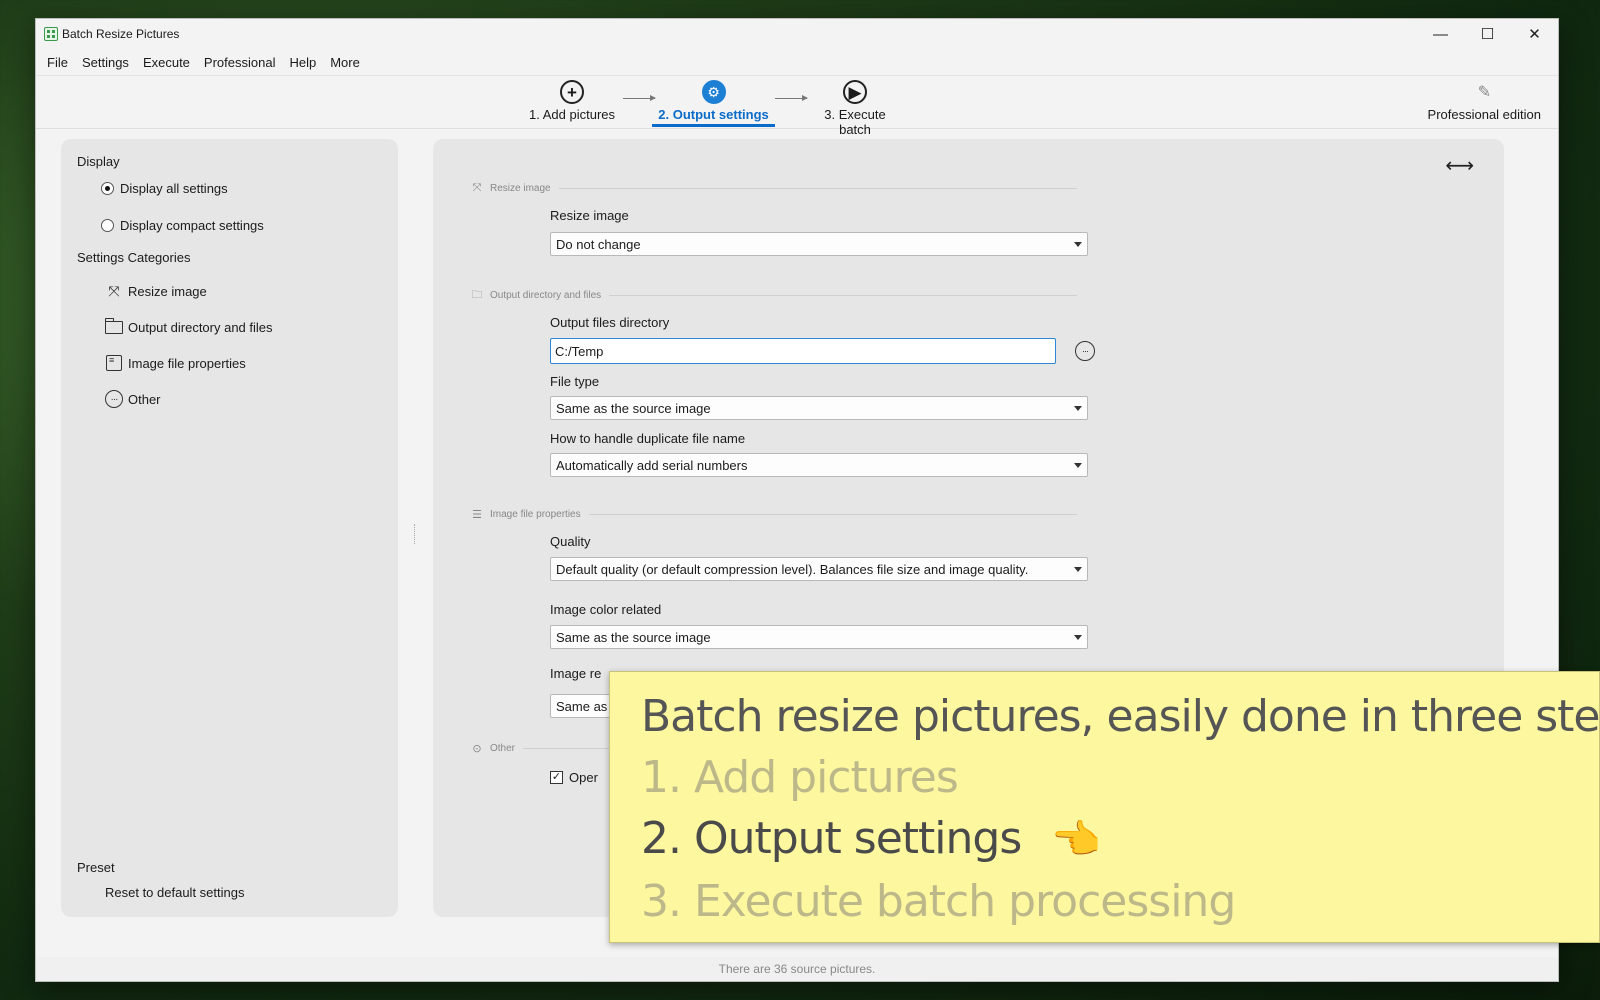  What do you see at coordinates (556, 777) in the screenshot?
I see `checkbox: ✓` at bounding box center [556, 777].